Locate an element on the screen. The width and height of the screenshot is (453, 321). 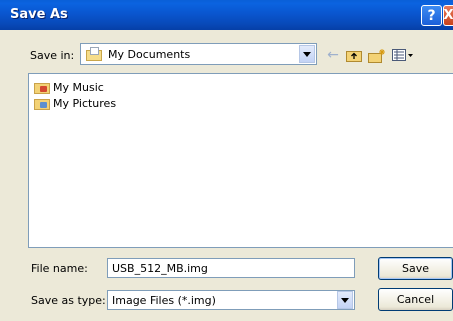
list-item: My Pictures is located at coordinates (75, 103).